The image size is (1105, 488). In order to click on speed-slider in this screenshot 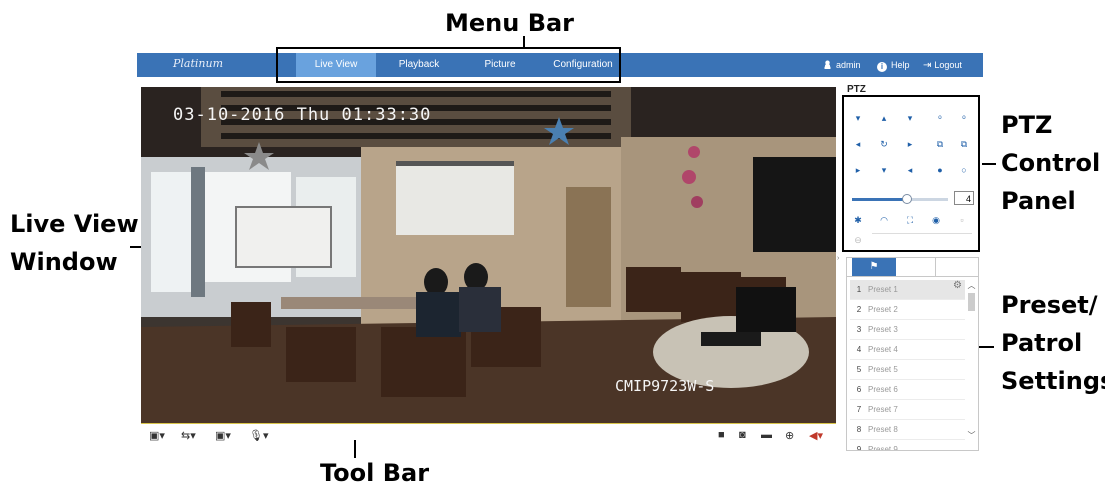, I will do `click(900, 199)`.